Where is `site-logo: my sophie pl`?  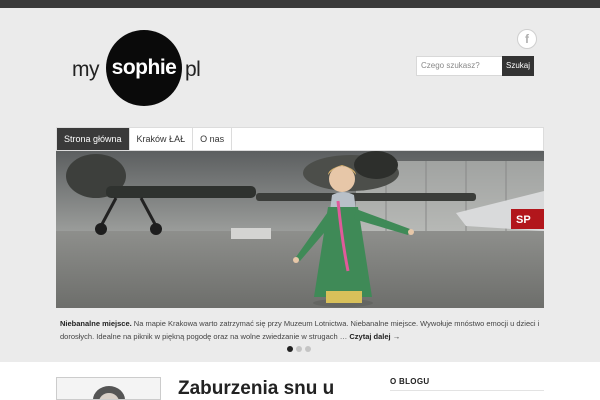 site-logo: my sophie pl is located at coordinates (142, 68).